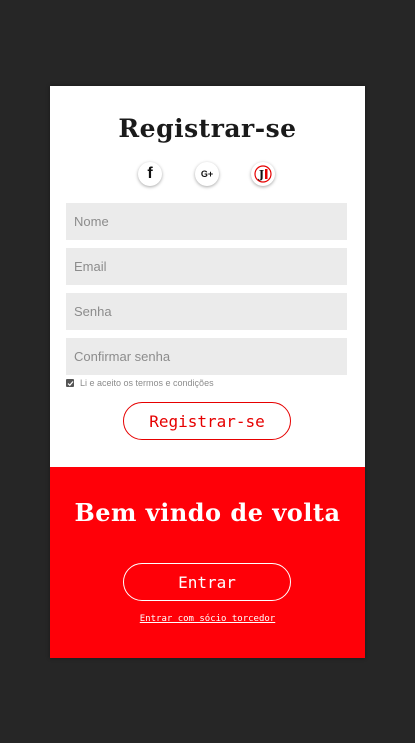 The image size is (415, 743). I want to click on register-title: Registrar-se, so click(207, 128).